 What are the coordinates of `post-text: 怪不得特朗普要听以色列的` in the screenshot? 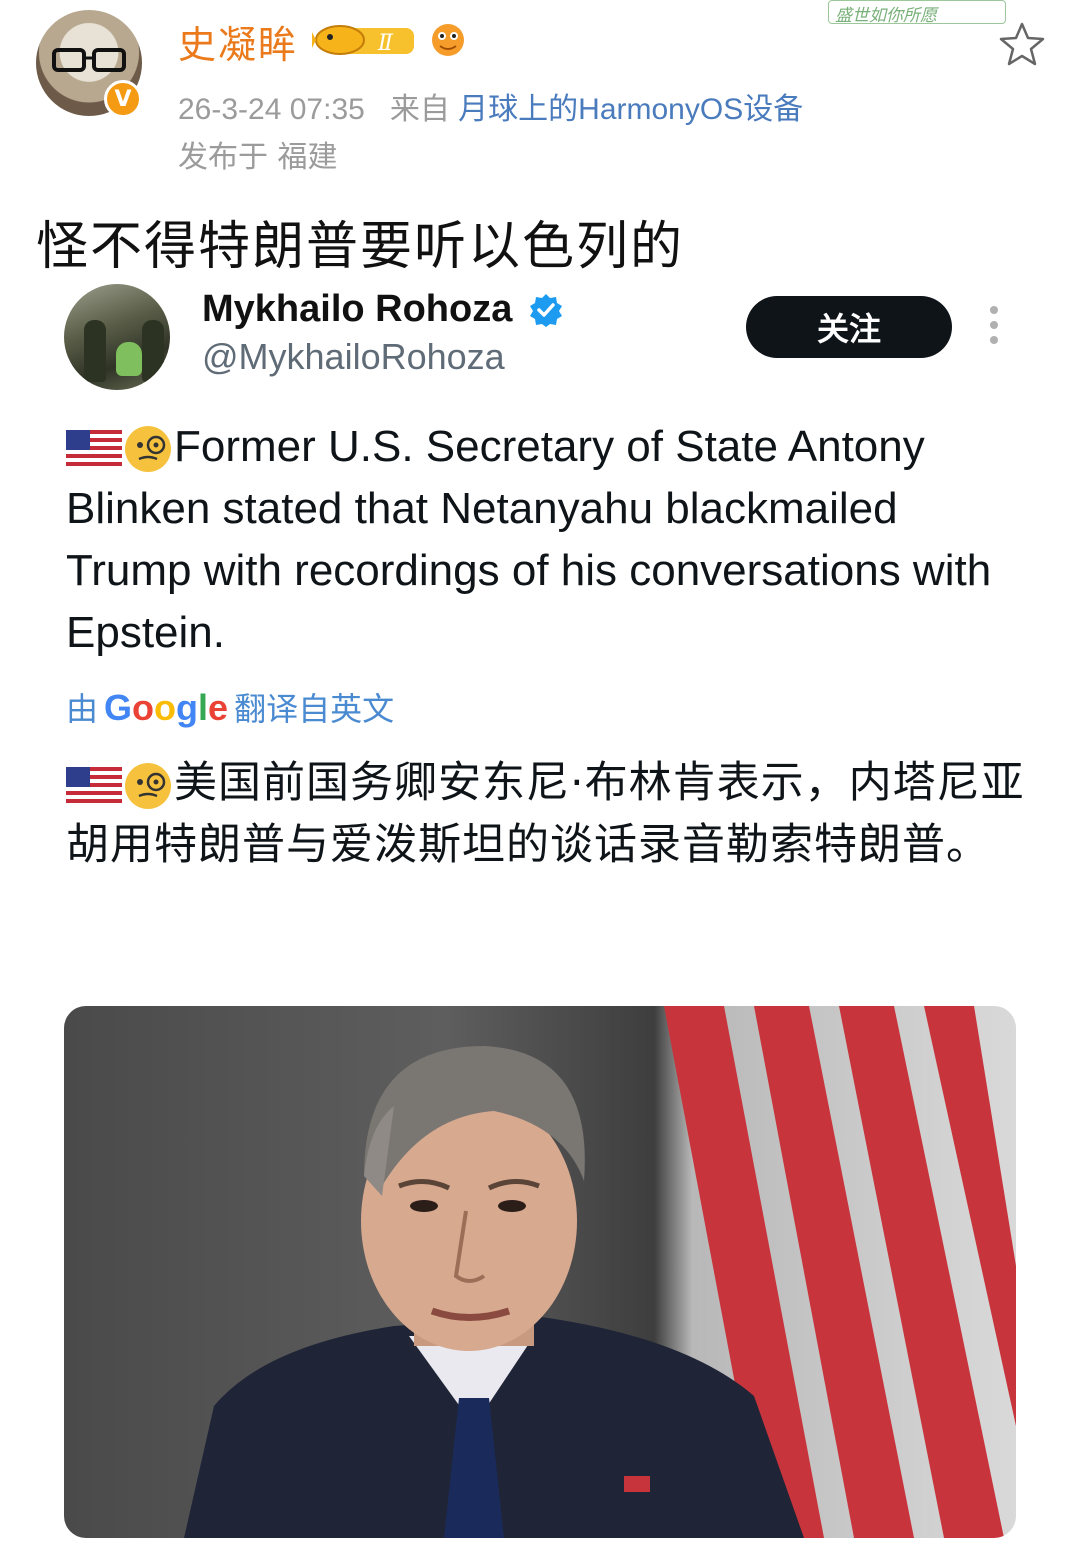 It's located at (360, 247).